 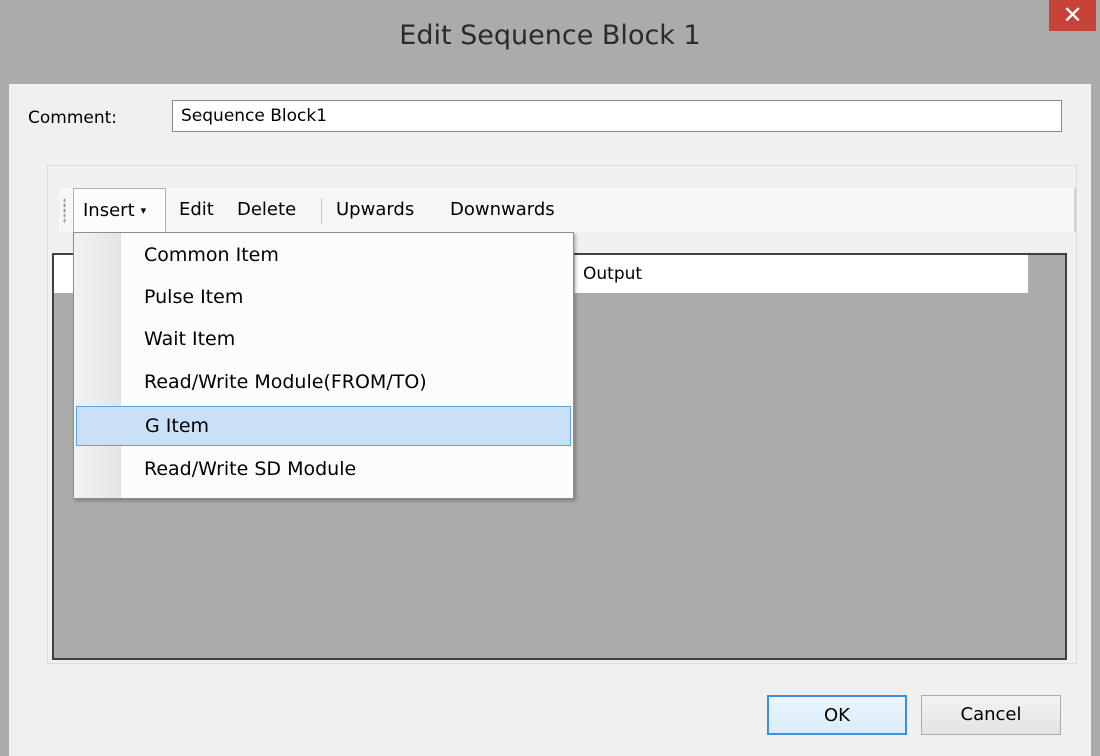 I want to click on close-button: ✕, so click(x=1072, y=15).